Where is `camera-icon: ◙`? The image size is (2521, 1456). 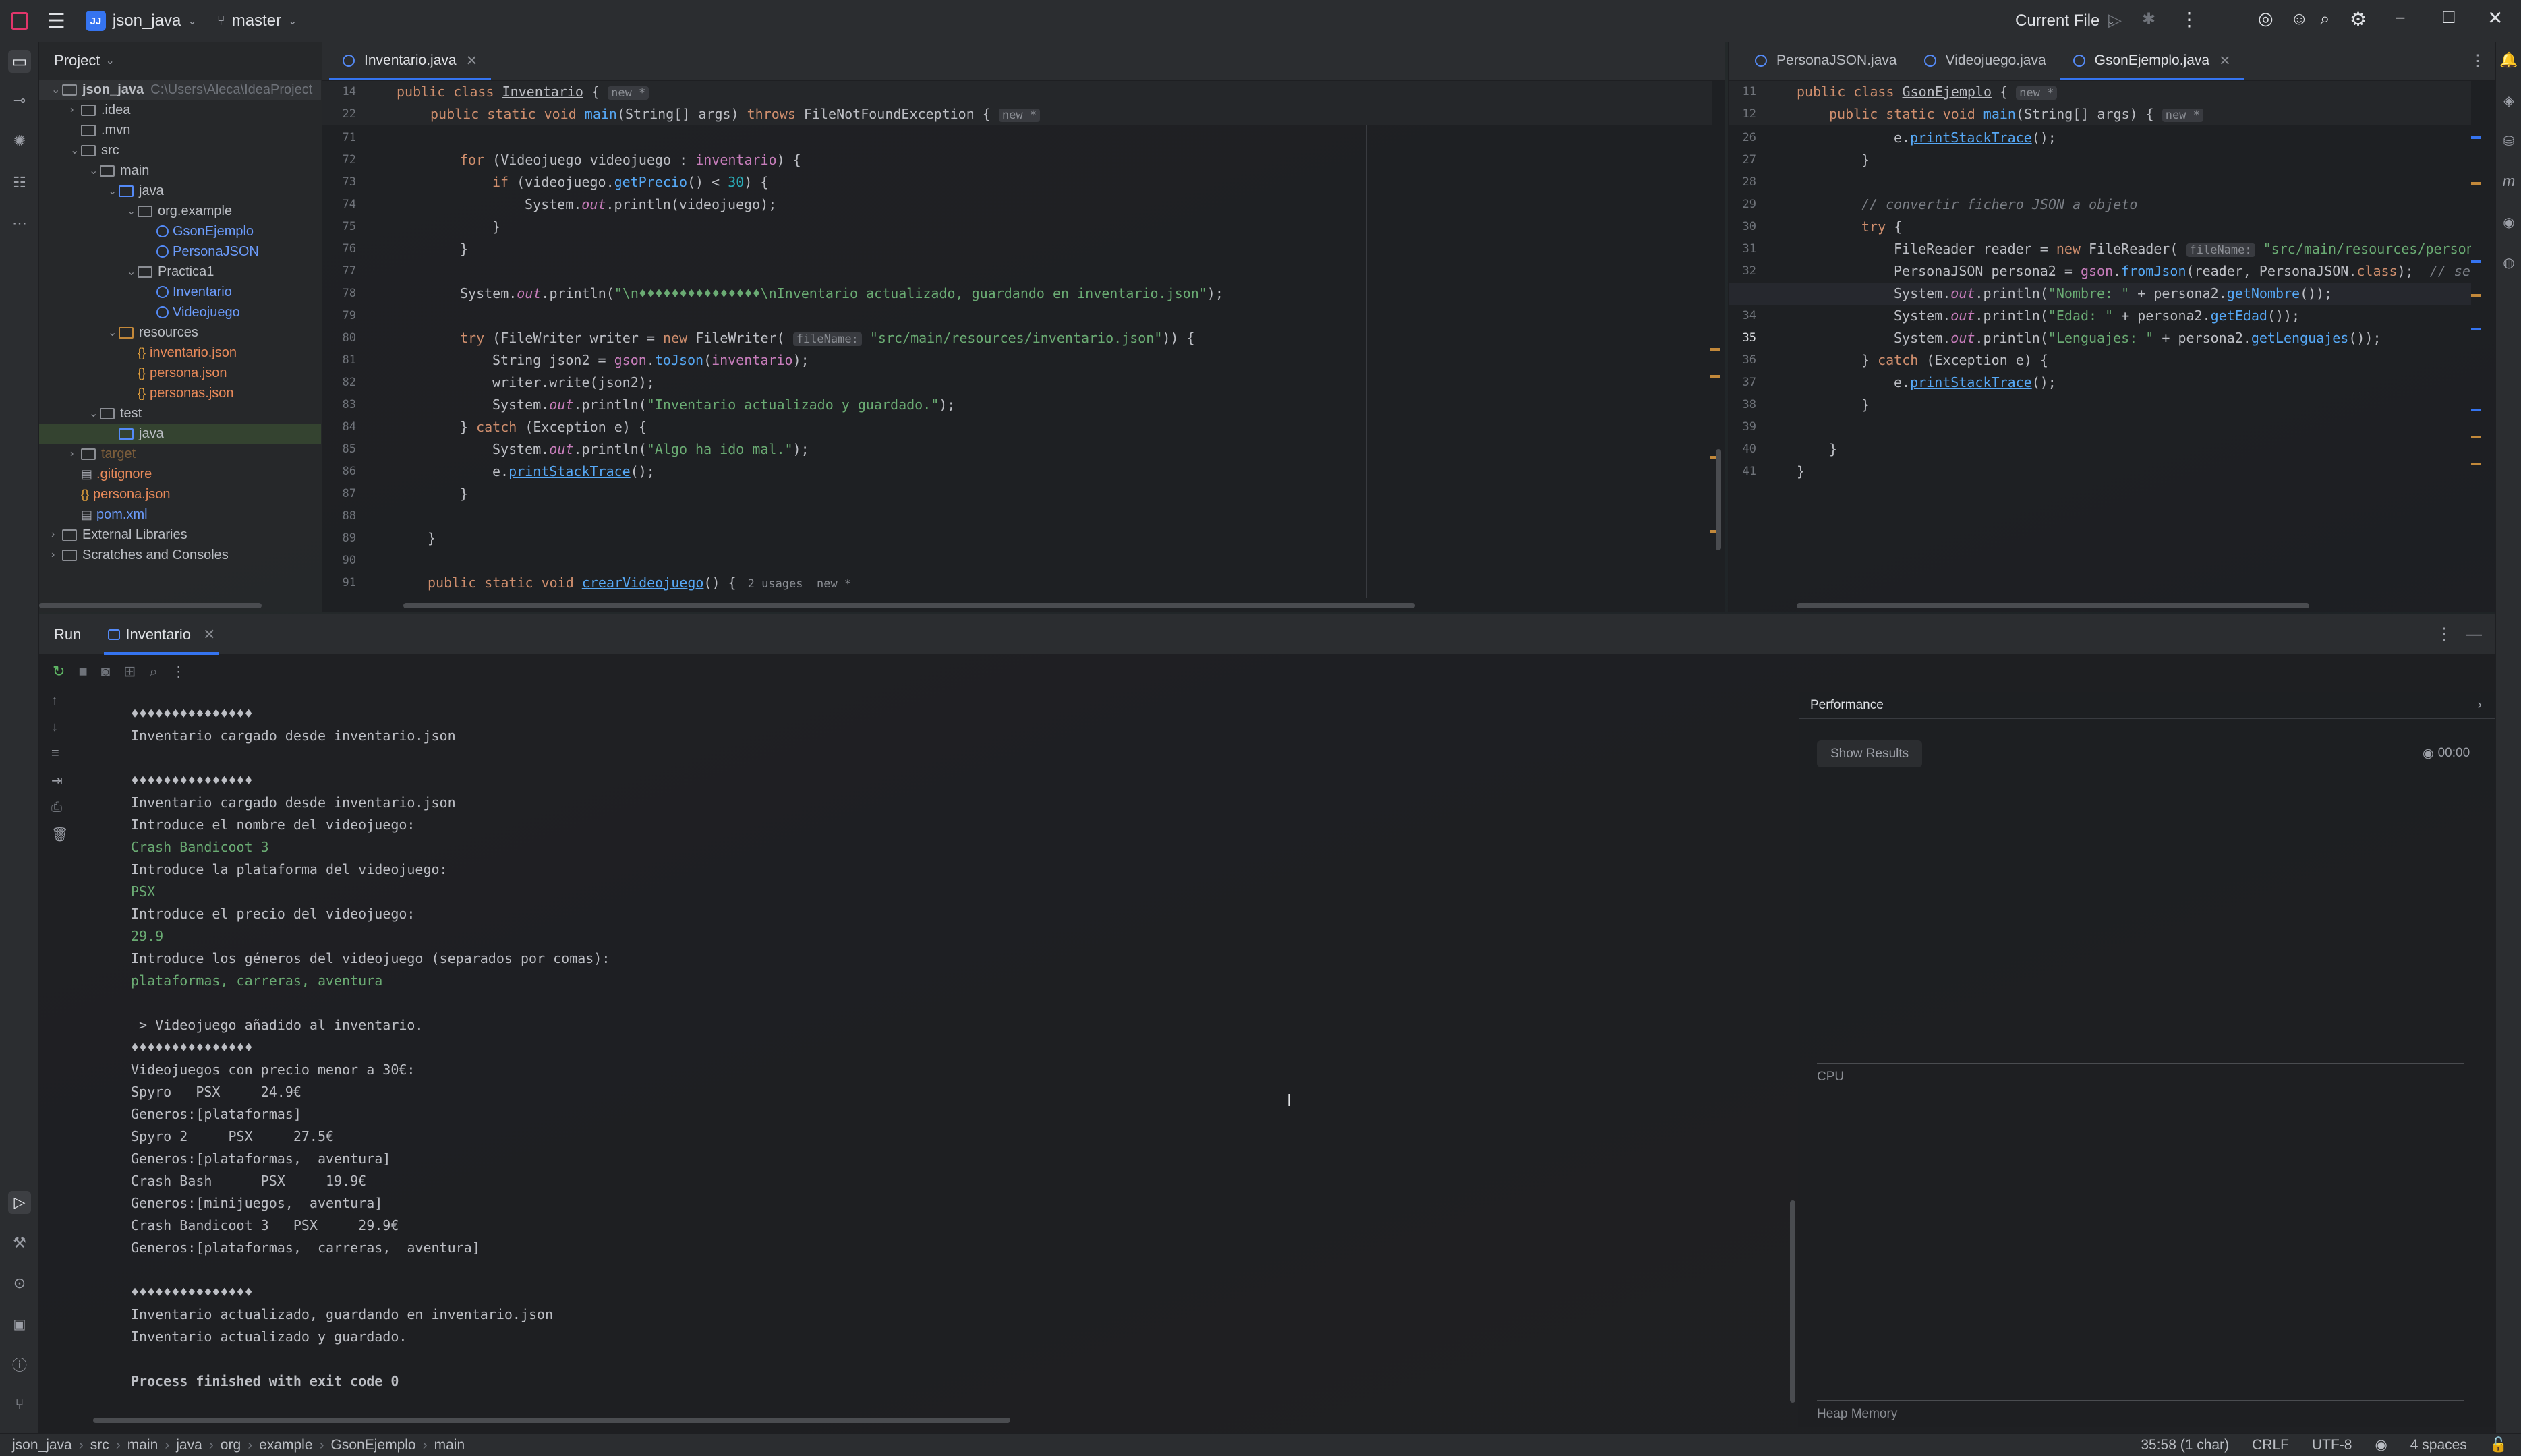 camera-icon: ◙ is located at coordinates (105, 671).